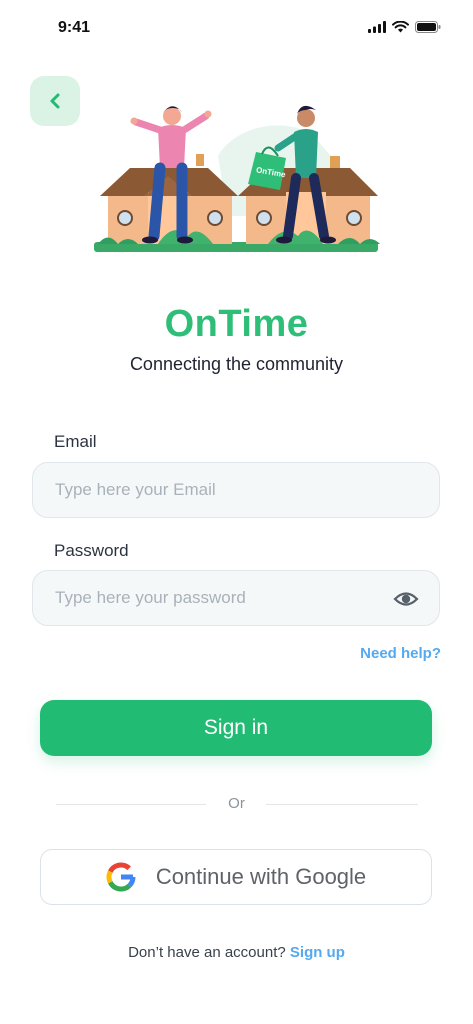 Image resolution: width=473 pixels, height=1024 pixels. What do you see at coordinates (91, 550) in the screenshot?
I see `password-label: Password` at bounding box center [91, 550].